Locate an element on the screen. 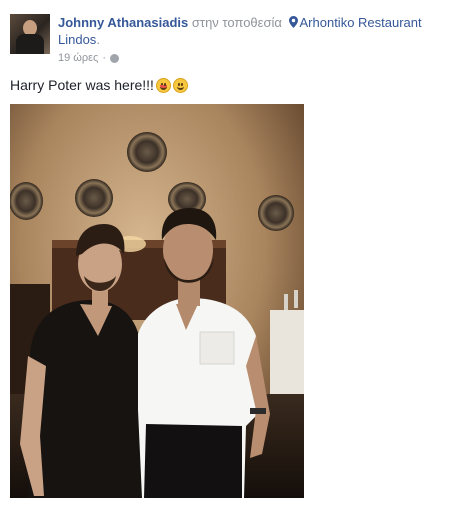 The image size is (466, 509). author-avatar is located at coordinates (30, 34).